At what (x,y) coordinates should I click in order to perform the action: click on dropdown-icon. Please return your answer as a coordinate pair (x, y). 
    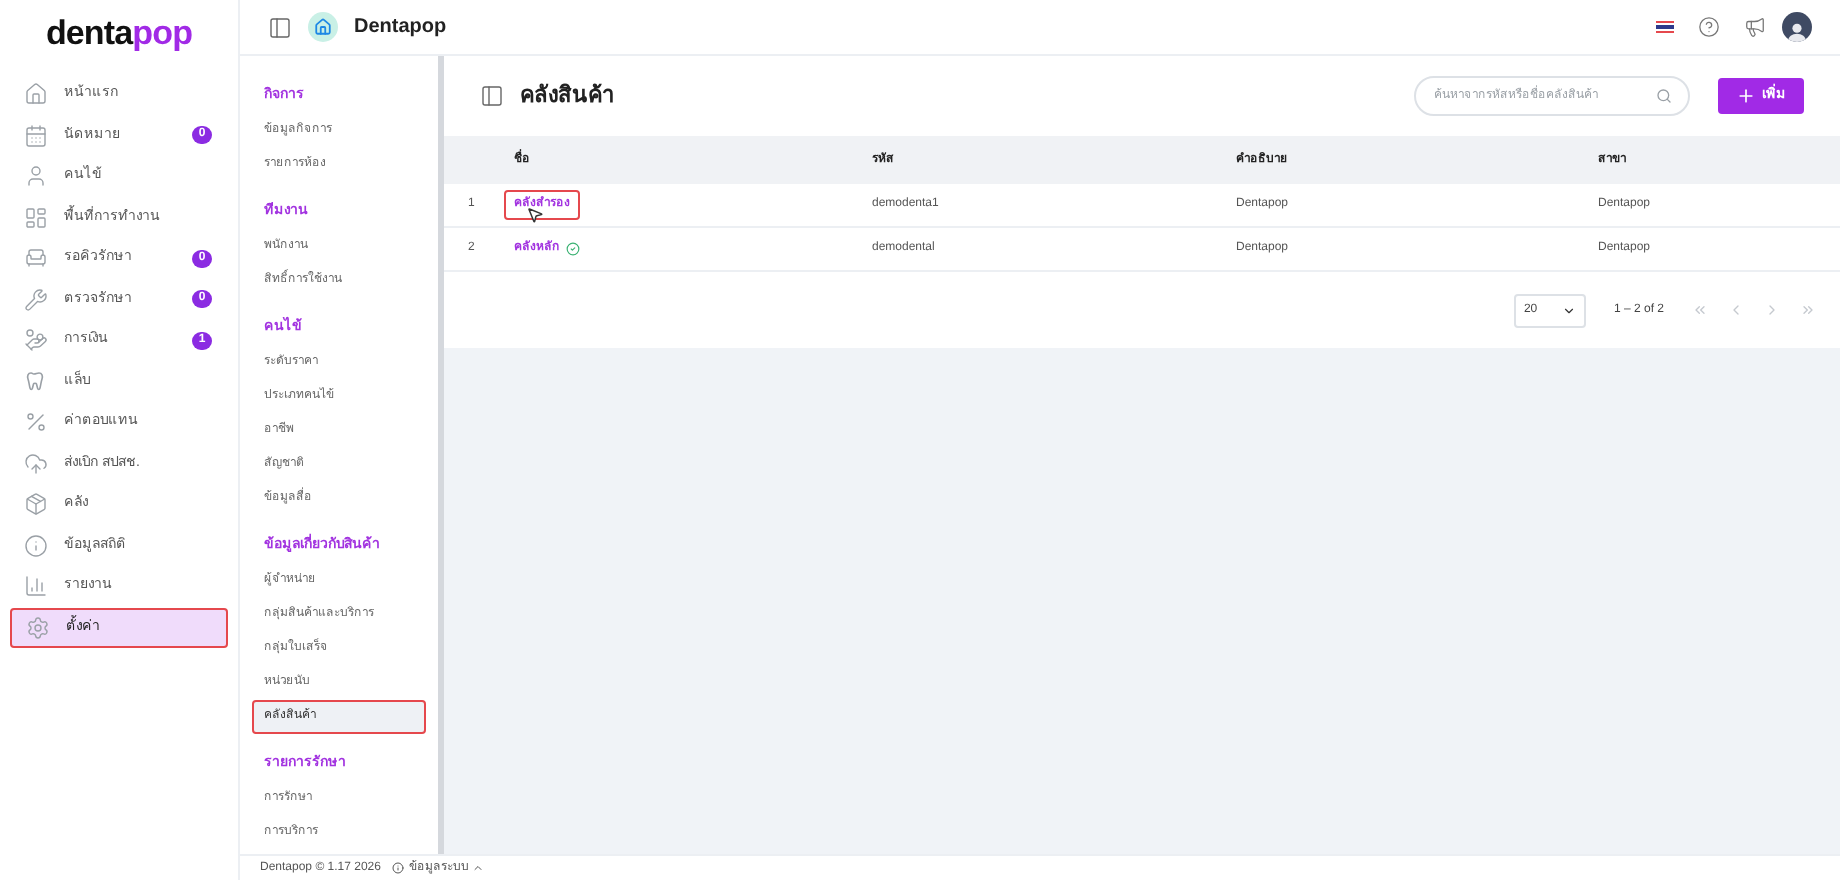
    Looking at the image, I should click on (1568, 310).